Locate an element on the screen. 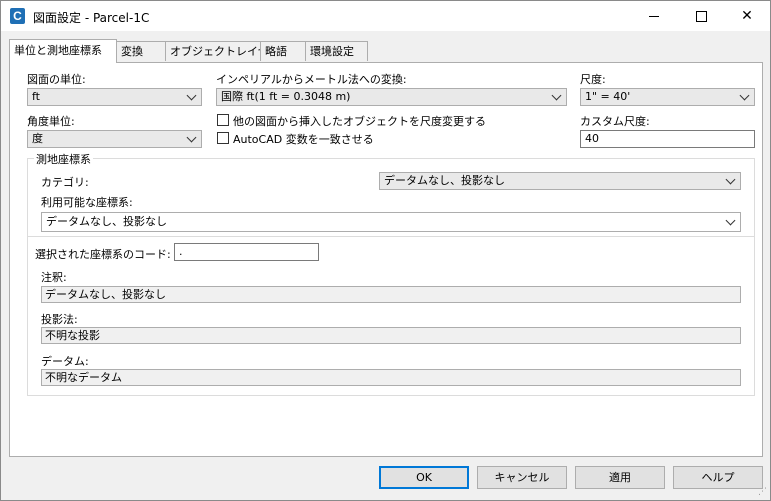 This screenshot has height=501, width=771. projection-label: 投影法: is located at coordinates (59, 319).